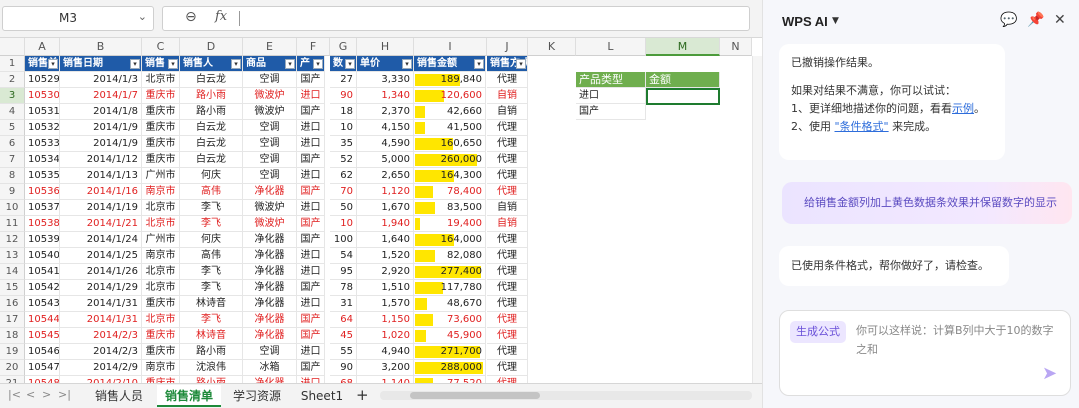  What do you see at coordinates (101, 144) in the screenshot?
I see `table-cell: 2014/1/9` at bounding box center [101, 144].